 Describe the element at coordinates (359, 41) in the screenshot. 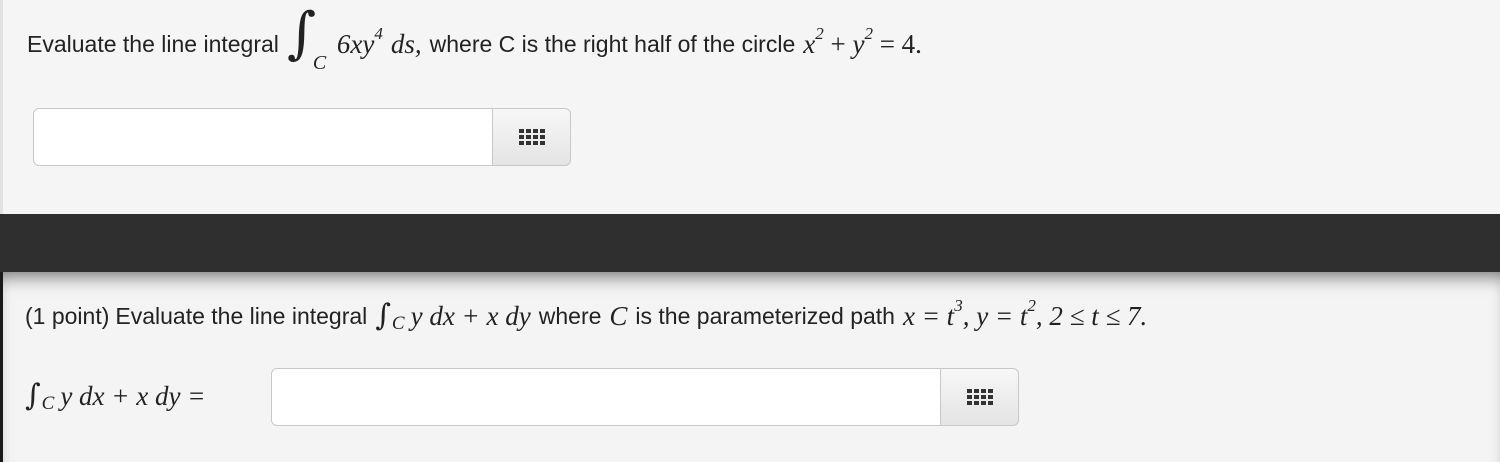

I see `q1-integrand: 6xy4` at that location.